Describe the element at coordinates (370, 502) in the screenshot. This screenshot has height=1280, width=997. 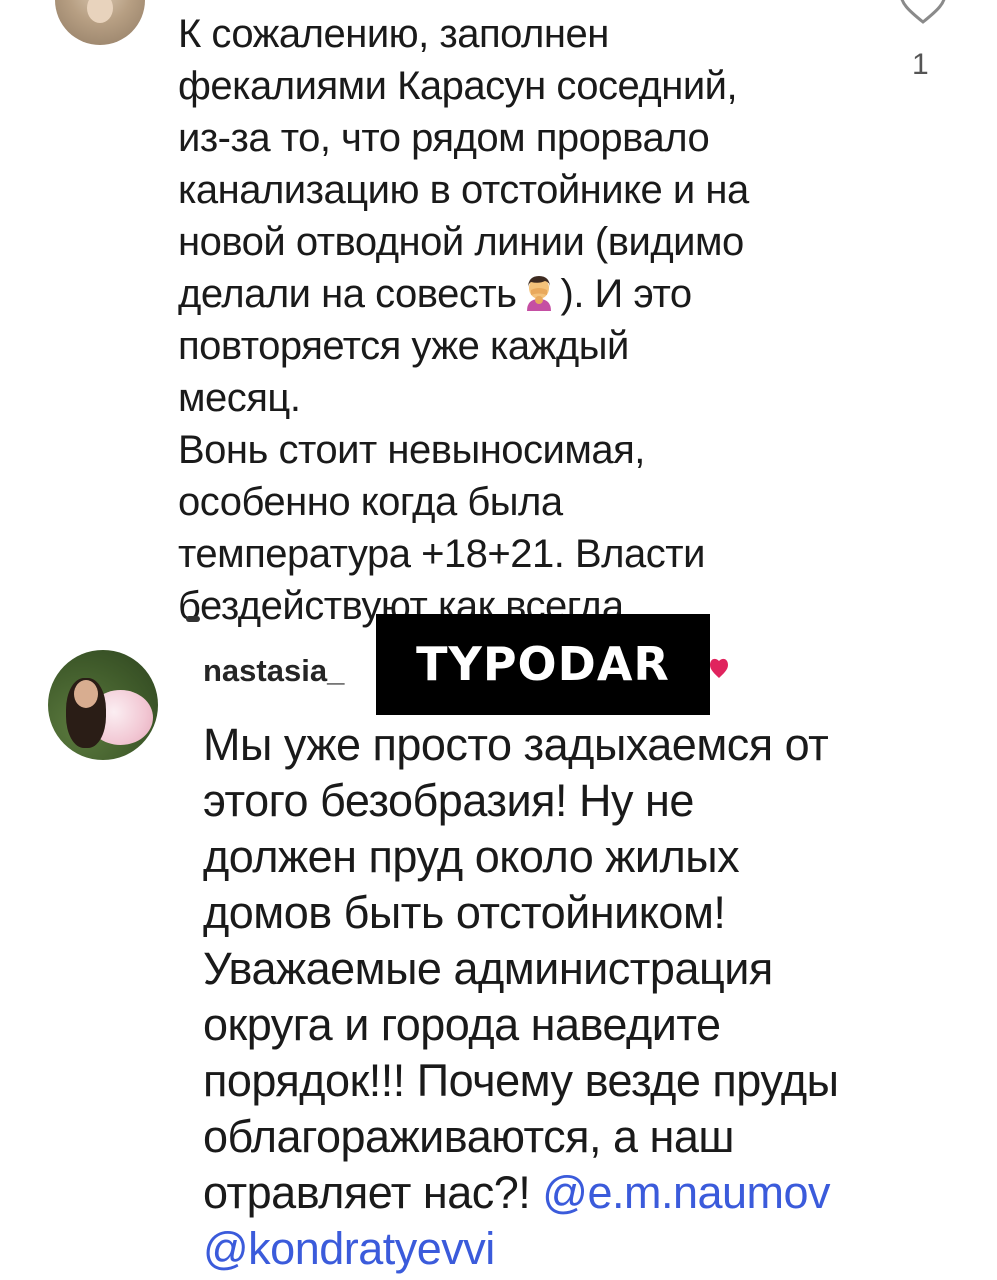
I see `comment-line: особенно когда была` at that location.